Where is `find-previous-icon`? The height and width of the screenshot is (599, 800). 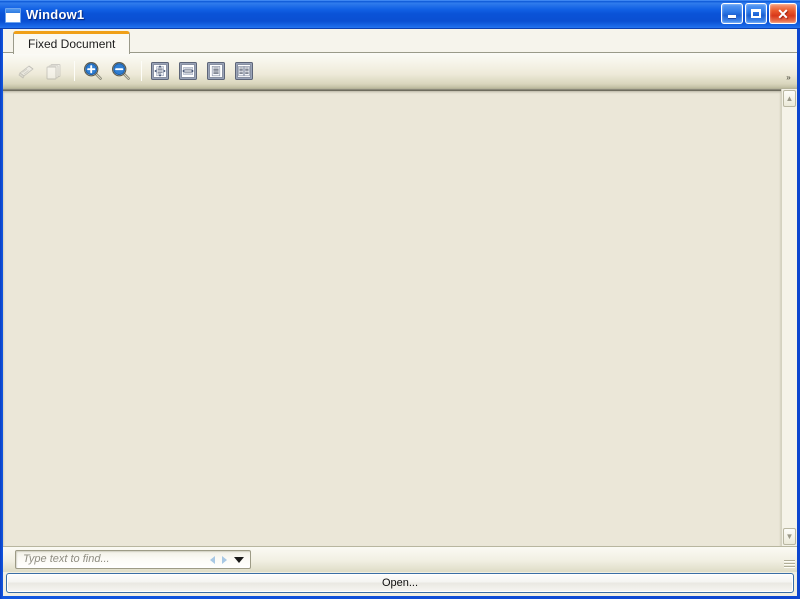
find-previous-icon is located at coordinates (212, 559).